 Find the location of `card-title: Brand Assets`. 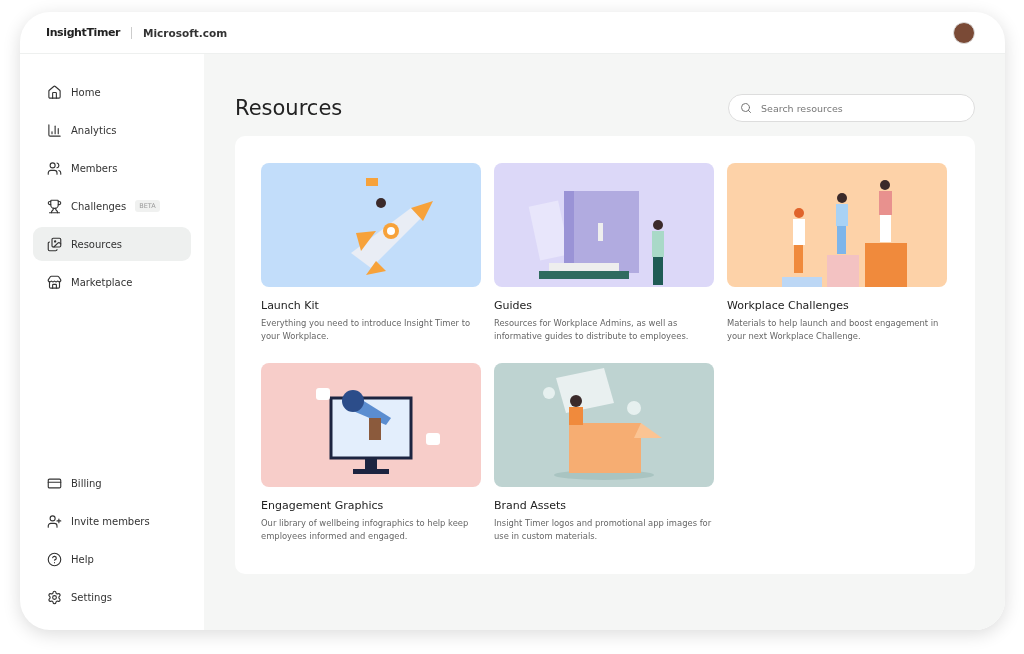

card-title: Brand Assets is located at coordinates (604, 505).